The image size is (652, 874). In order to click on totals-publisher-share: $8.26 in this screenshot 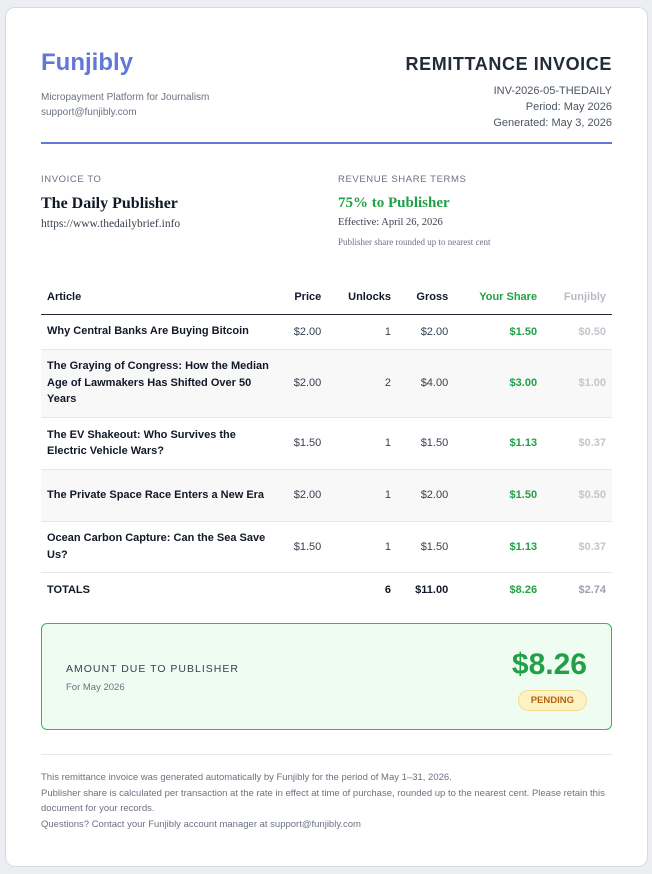, I will do `click(523, 590)`.